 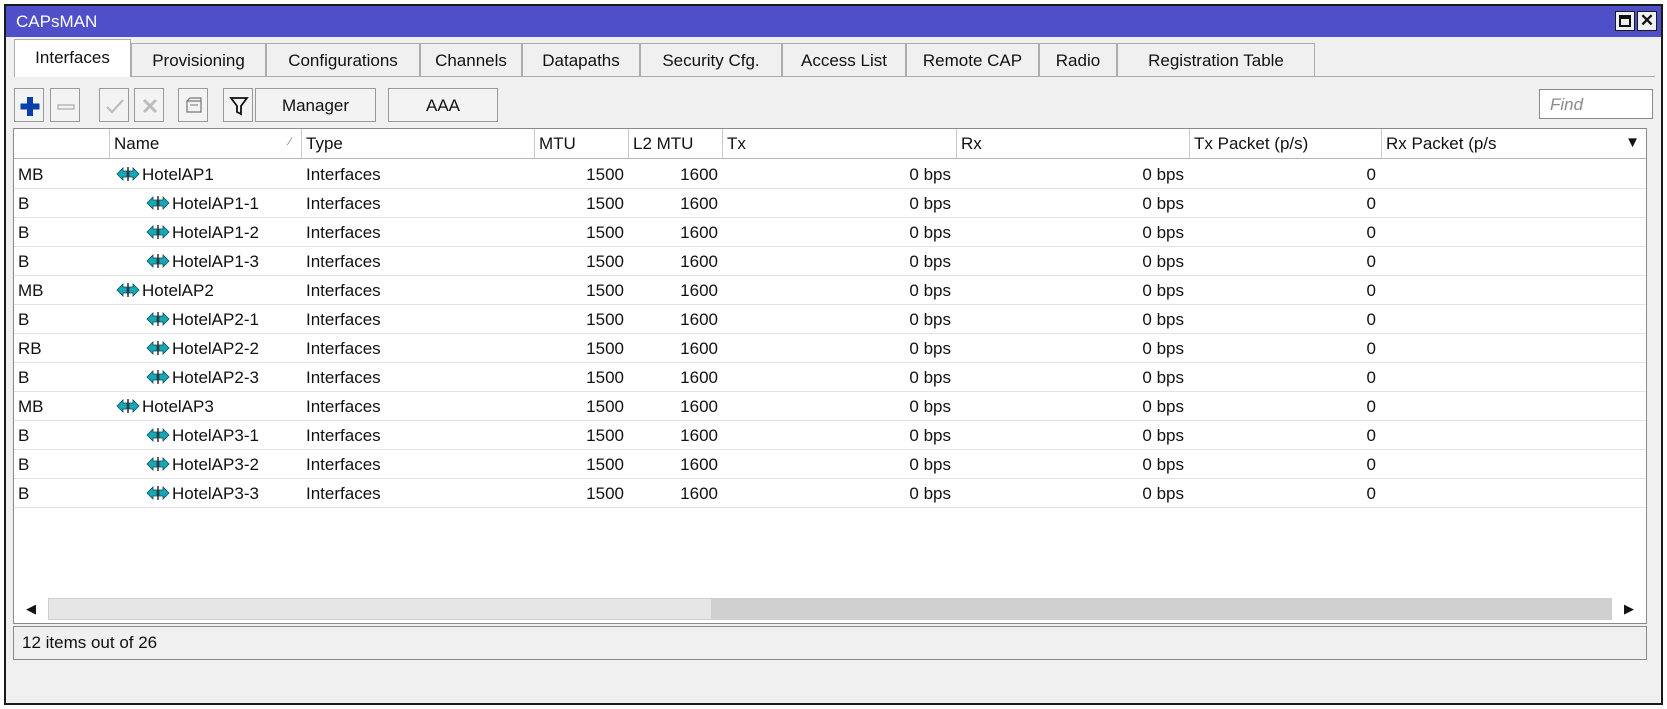 What do you see at coordinates (1632, 142) in the screenshot?
I see `column-menu-icon: ▼` at bounding box center [1632, 142].